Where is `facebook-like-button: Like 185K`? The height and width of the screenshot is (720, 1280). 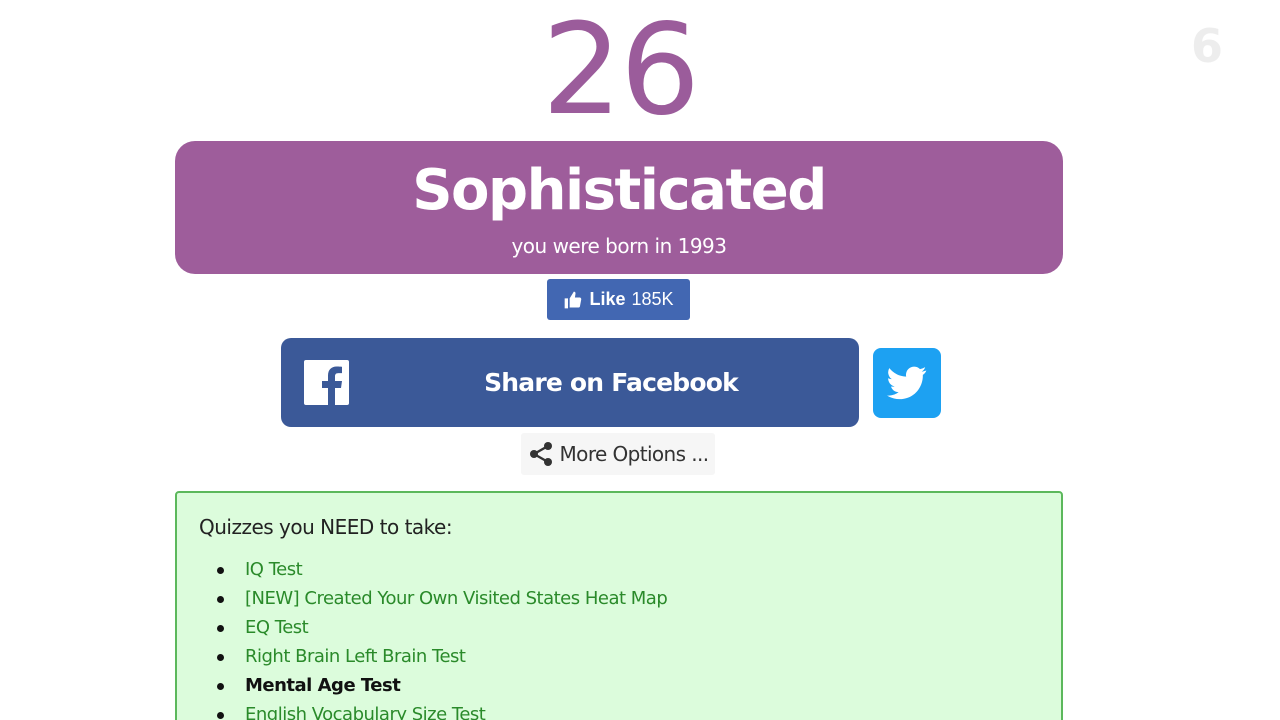
facebook-like-button: Like 185K is located at coordinates (618, 299).